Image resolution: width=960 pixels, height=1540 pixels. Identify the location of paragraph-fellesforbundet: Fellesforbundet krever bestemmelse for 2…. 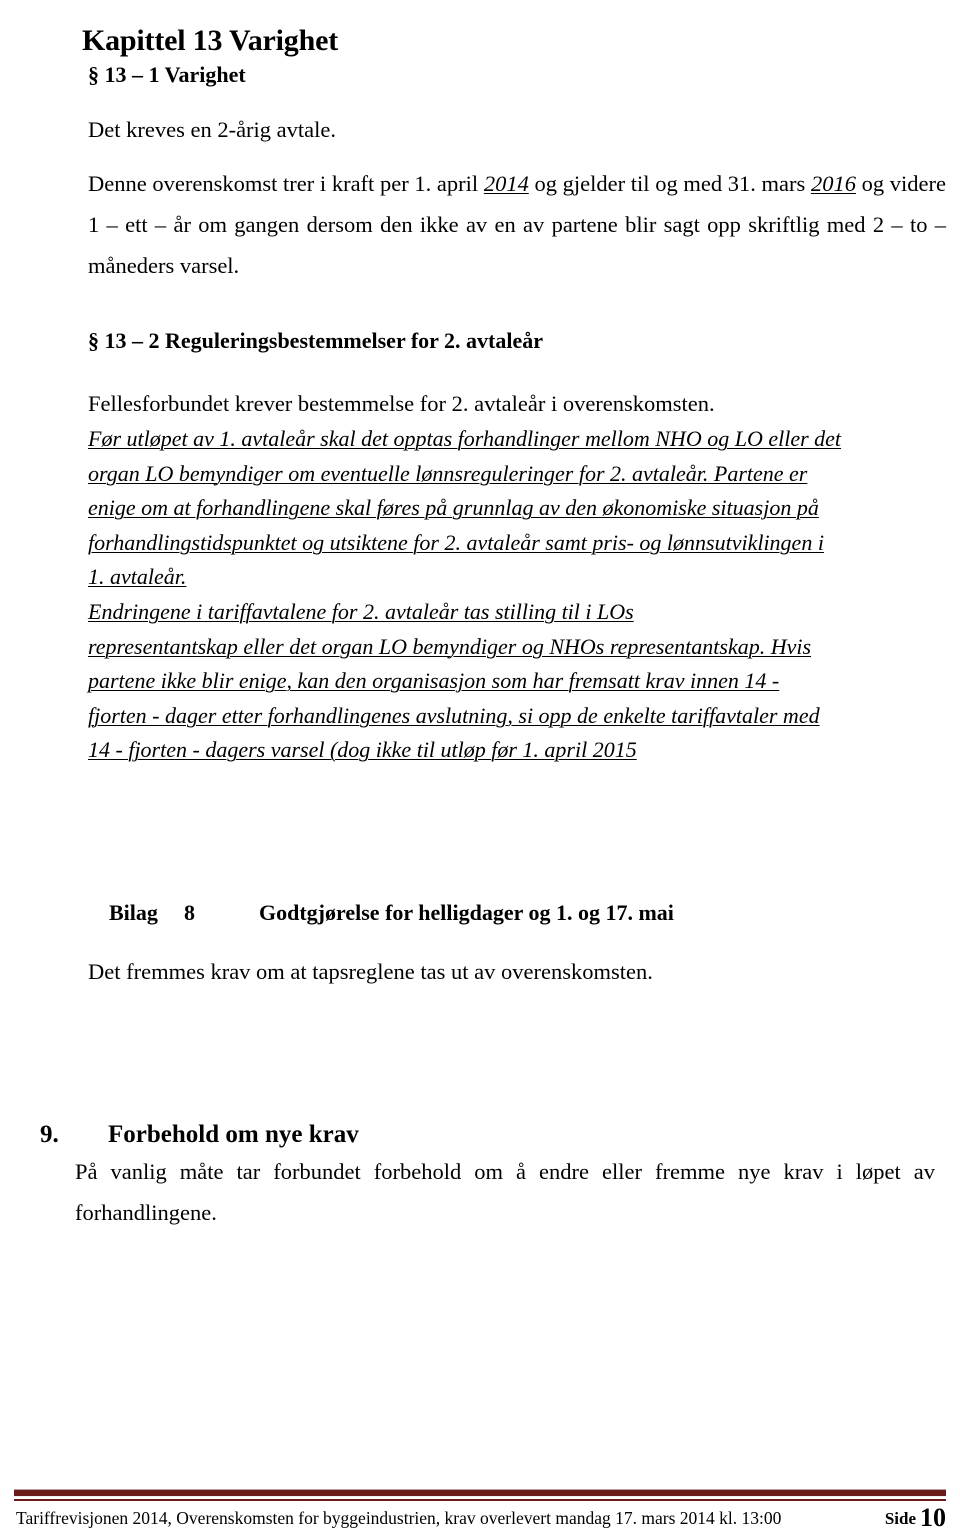
(401, 403).